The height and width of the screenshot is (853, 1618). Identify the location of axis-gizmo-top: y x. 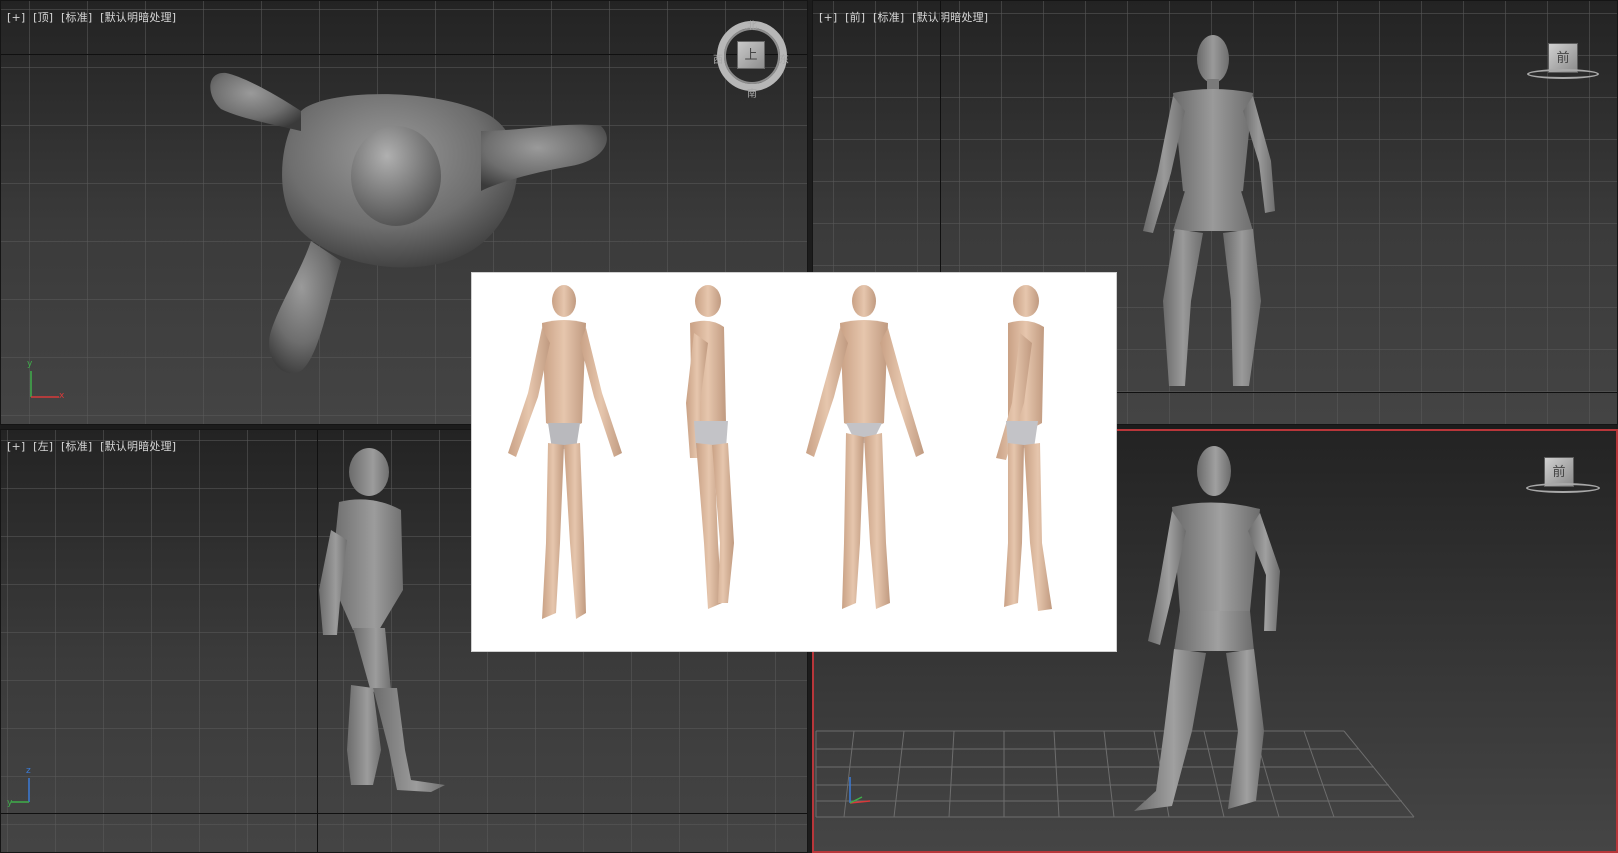
(45, 381).